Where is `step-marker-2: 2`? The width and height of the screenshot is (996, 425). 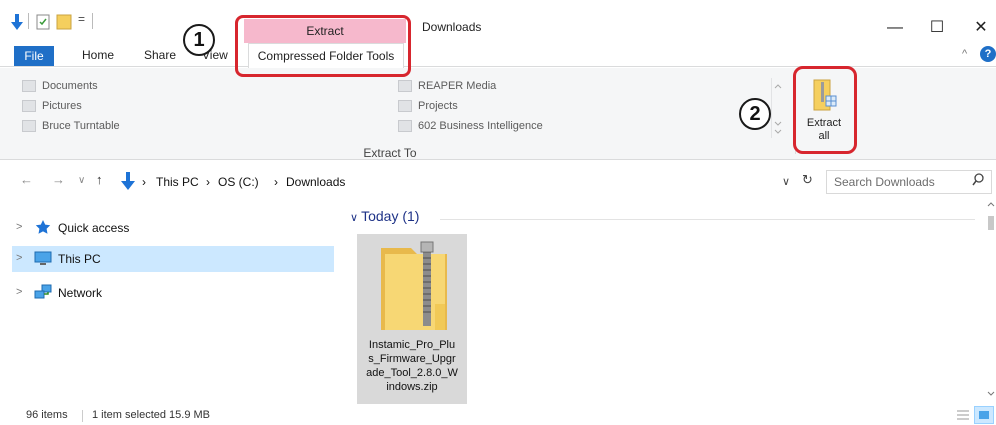 step-marker-2: 2 is located at coordinates (755, 114).